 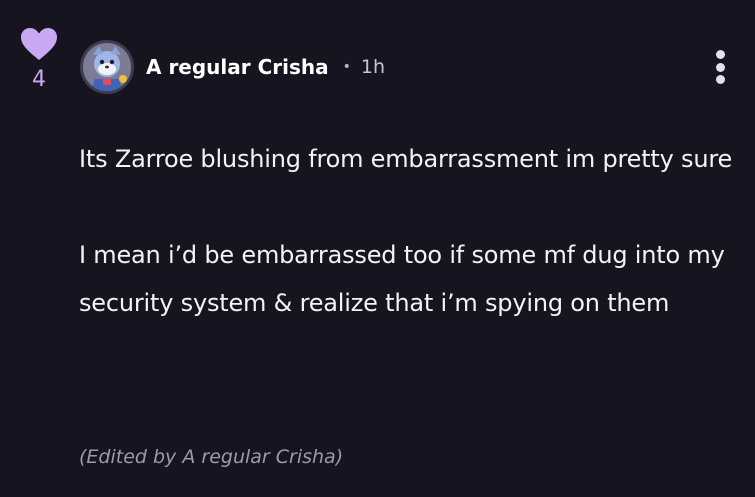 I want to click on avatar, so click(x=107, y=67).